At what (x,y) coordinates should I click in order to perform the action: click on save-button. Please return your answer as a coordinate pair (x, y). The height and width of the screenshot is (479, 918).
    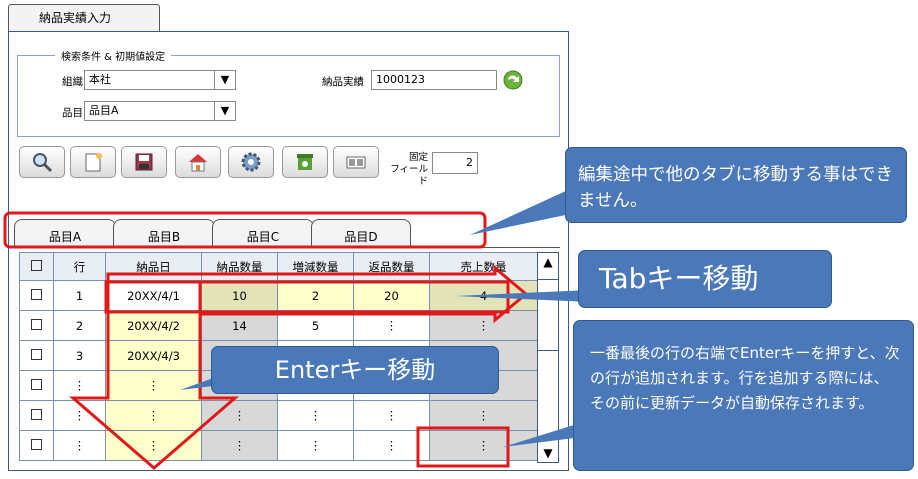
    Looking at the image, I should click on (144, 162).